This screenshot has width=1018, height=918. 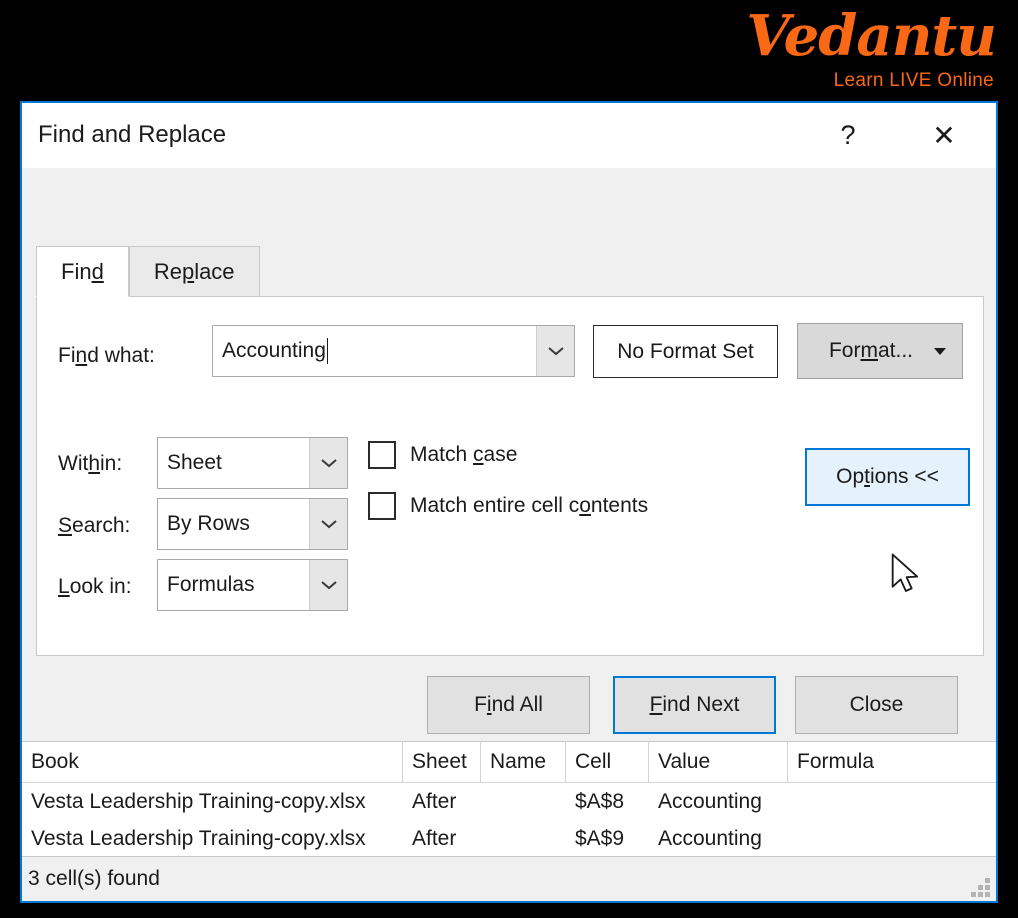 I want to click on look-in-select: Formulas, so click(x=252, y=585).